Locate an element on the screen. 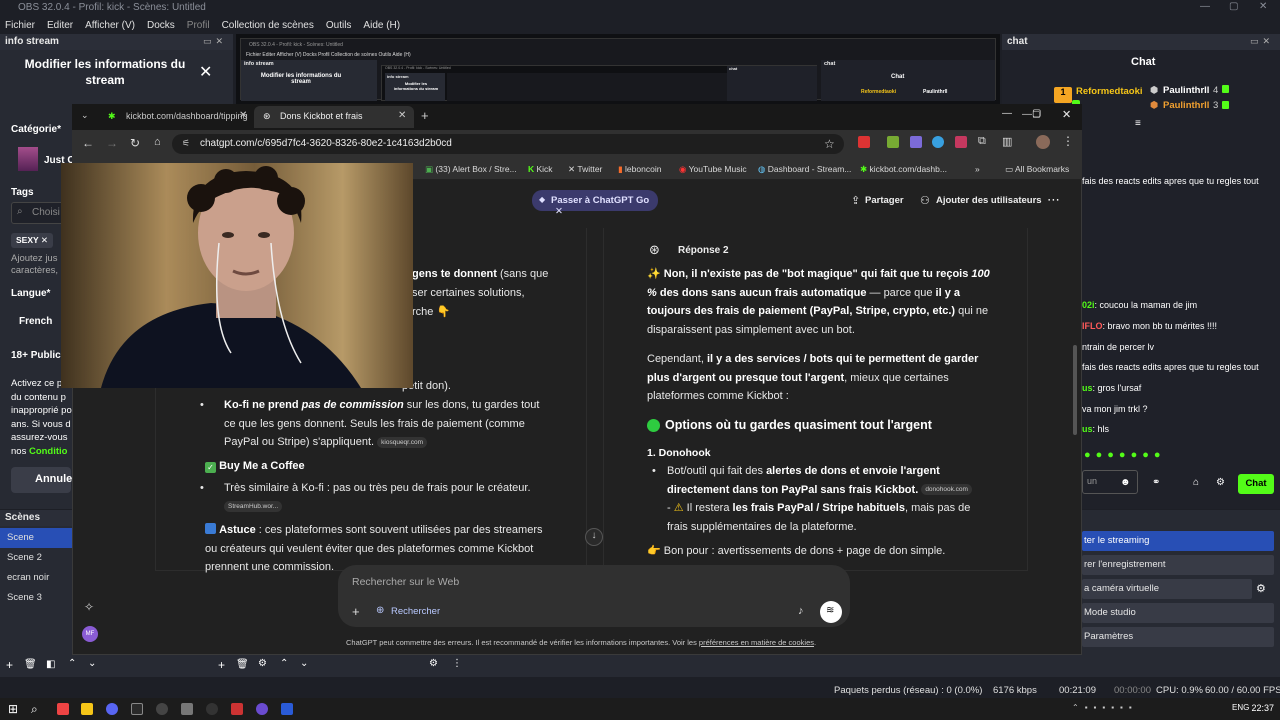 The image size is (1280, 720). menu-icon: ⋮ is located at coordinates (1068, 141).